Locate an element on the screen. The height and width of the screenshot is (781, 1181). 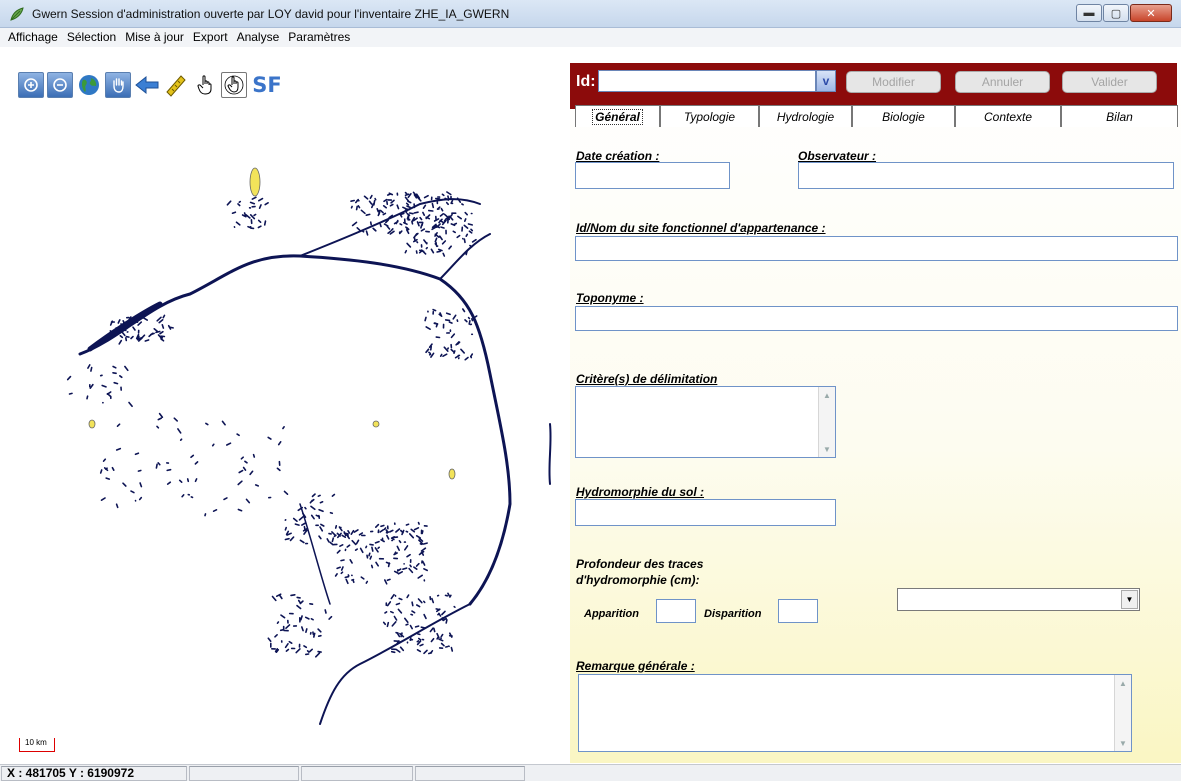
apparition-field is located at coordinates (676, 611).